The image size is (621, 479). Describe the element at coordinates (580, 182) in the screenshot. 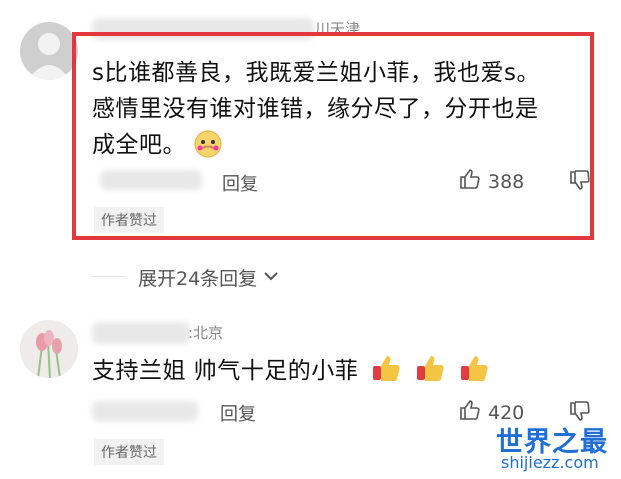

I see `thumbs-down-icon` at that location.